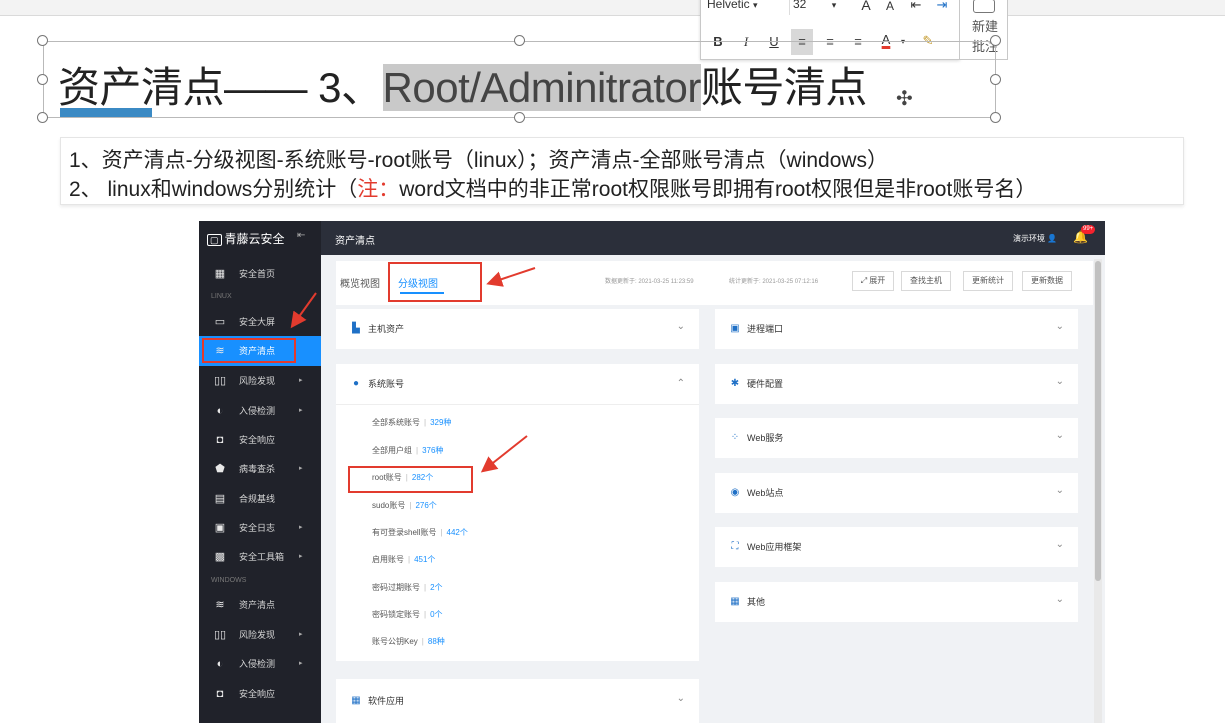 The width and height of the screenshot is (1225, 723). Describe the element at coordinates (984, 6) in the screenshot. I see `comment-icon` at that location.